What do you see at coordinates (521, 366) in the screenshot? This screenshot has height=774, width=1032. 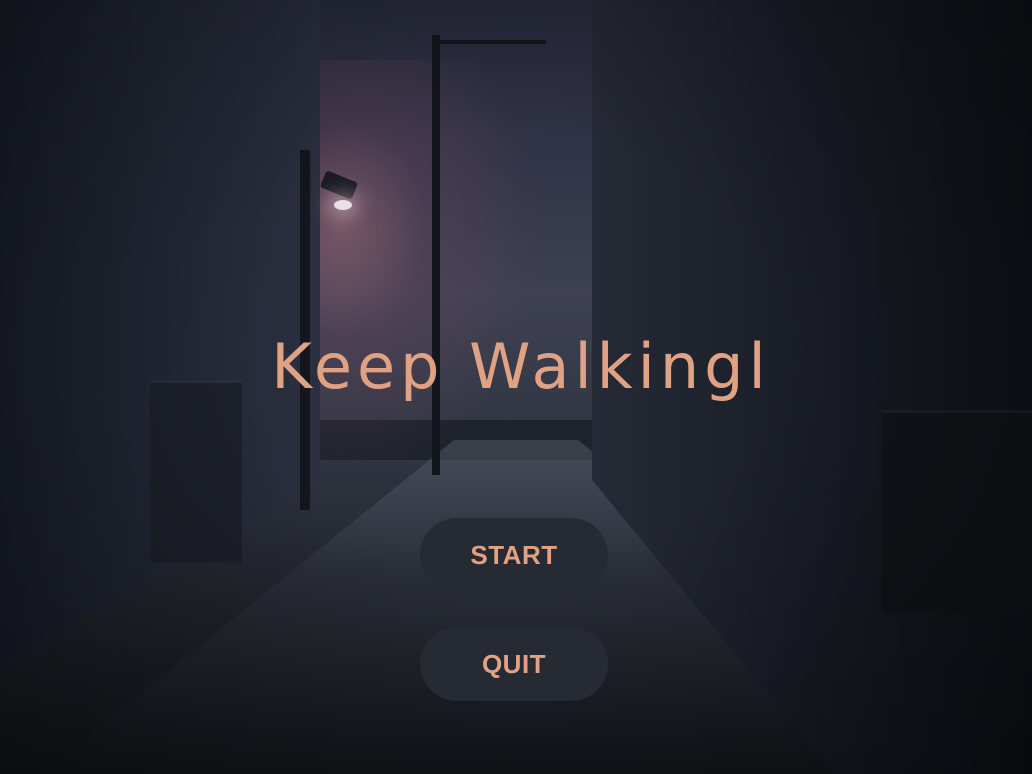 I see `game-title: Keep Walkingl` at bounding box center [521, 366].